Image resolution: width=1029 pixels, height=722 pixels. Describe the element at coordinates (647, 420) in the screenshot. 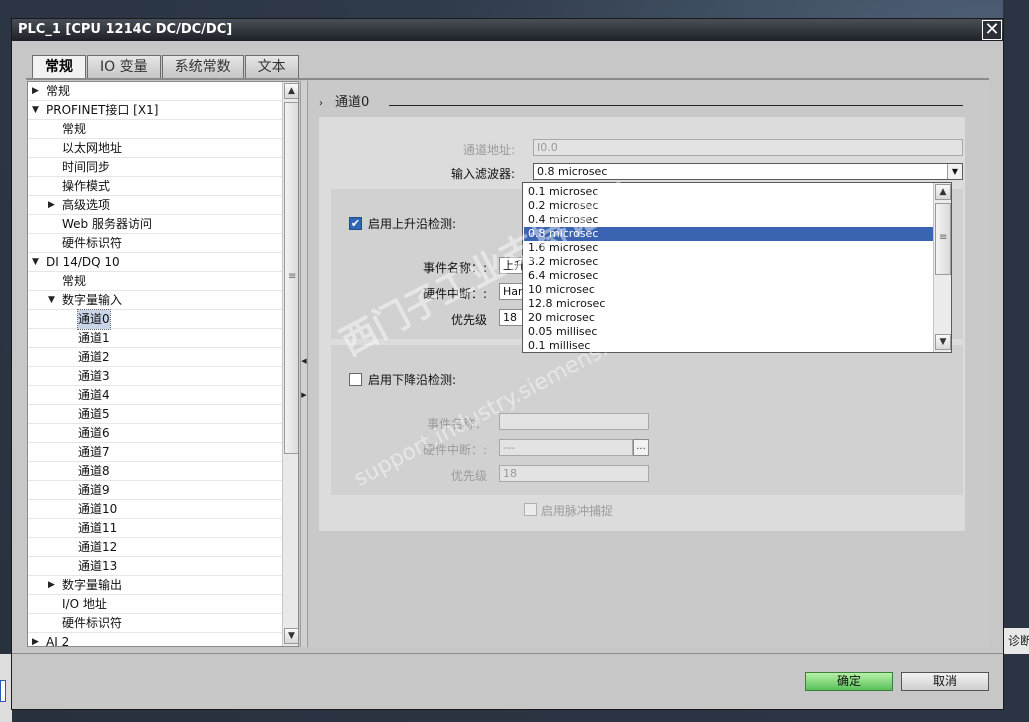

I see `falling-edge-group: 启用下降沿检测: 事件名称： 硬件中断：: --- ... 优先级 18` at that location.